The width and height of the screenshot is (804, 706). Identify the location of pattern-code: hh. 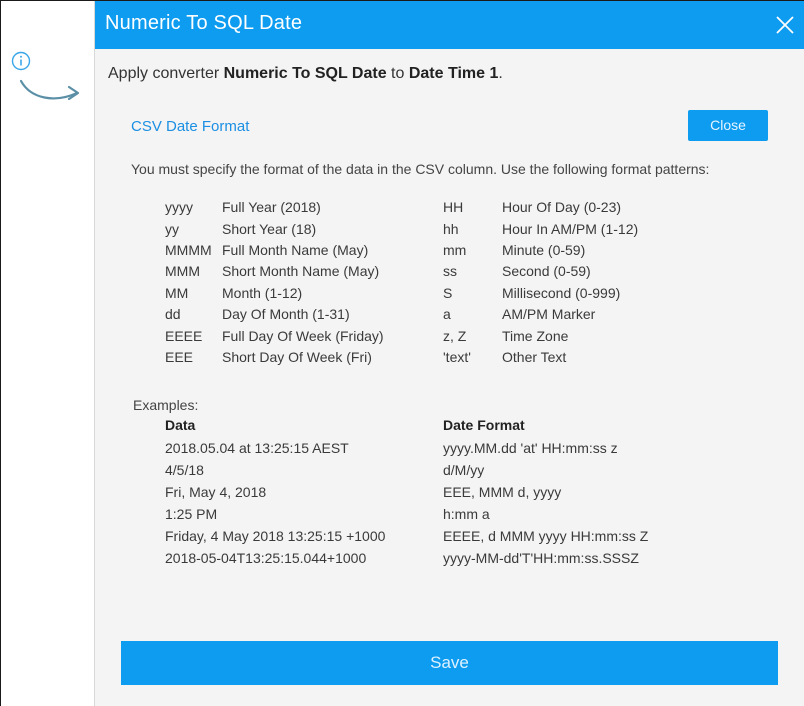
(451, 229).